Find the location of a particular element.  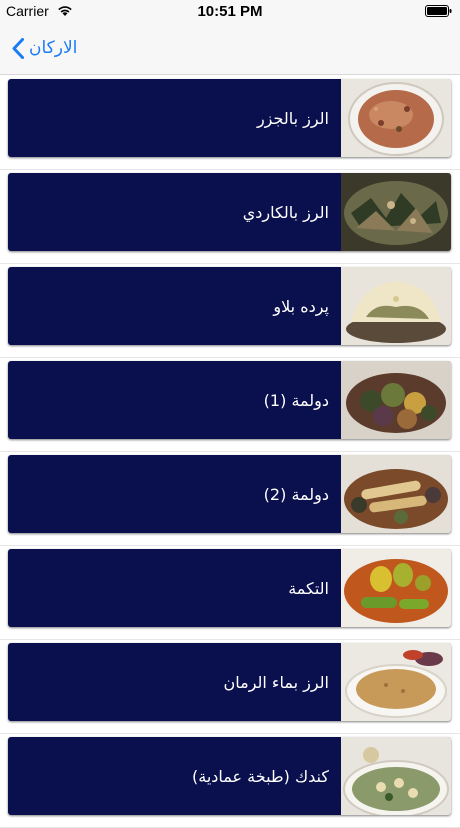

list-item: كندك (طبخة عمادية) is located at coordinates (230, 780).